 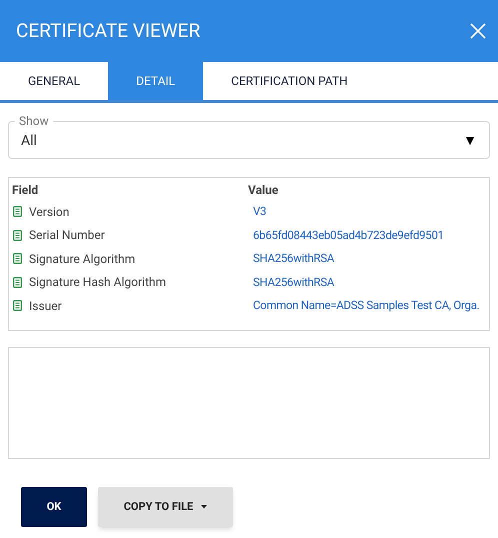 What do you see at coordinates (67, 235) in the screenshot?
I see `field-name: Serial Number` at bounding box center [67, 235].